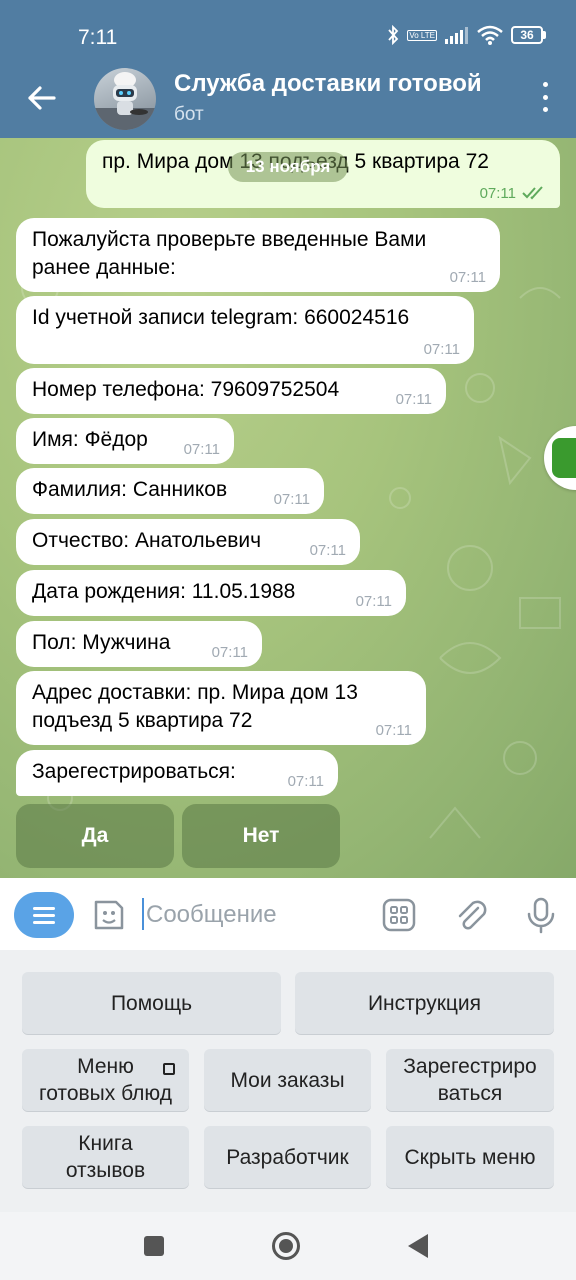 The height and width of the screenshot is (1280, 576). Describe the element at coordinates (252, 915) in the screenshot. I see `message-input` at that location.